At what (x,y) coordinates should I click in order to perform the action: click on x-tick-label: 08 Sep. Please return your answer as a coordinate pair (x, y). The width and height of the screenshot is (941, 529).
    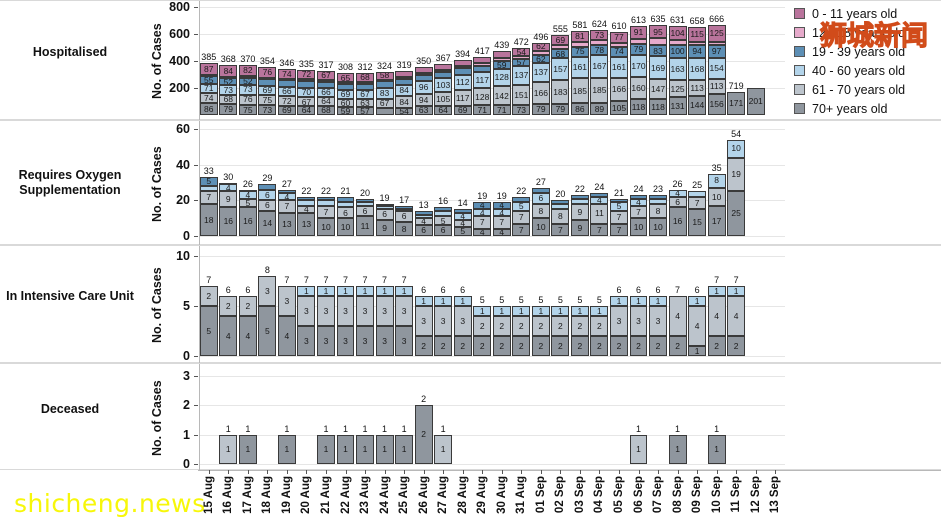
    Looking at the image, I should click on (677, 495).